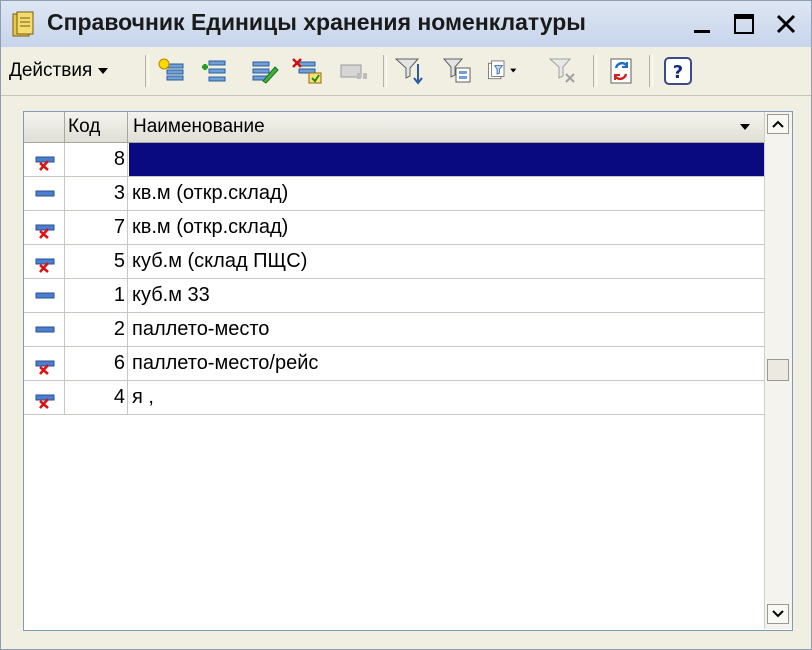  I want to click on add-group-icon, so click(214, 71).